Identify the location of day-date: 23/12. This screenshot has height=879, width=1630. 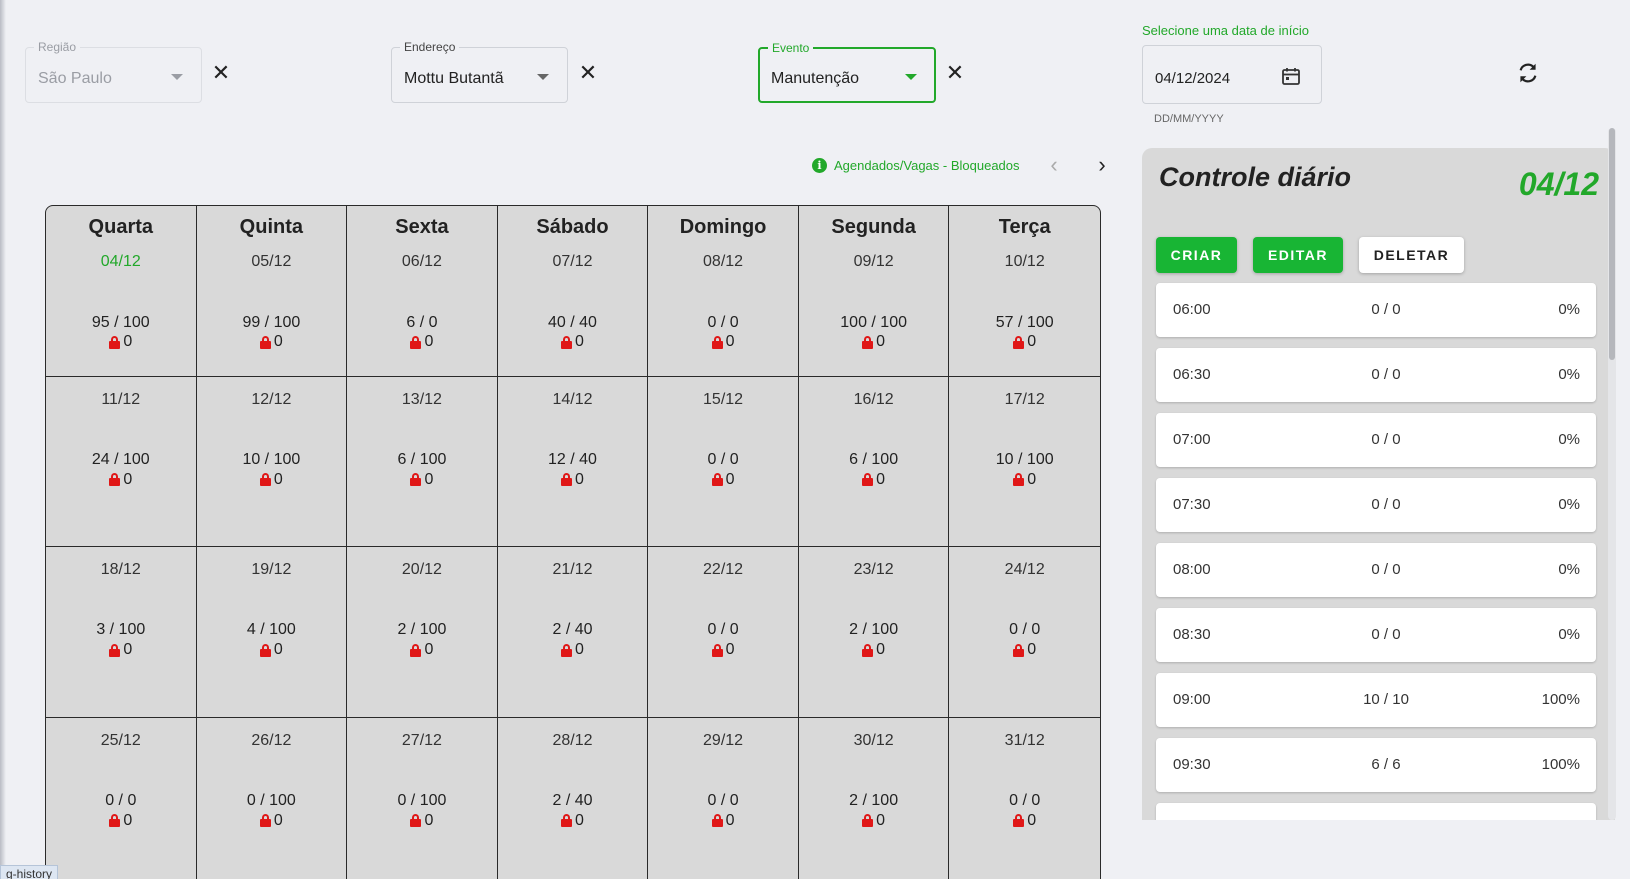
(873, 569).